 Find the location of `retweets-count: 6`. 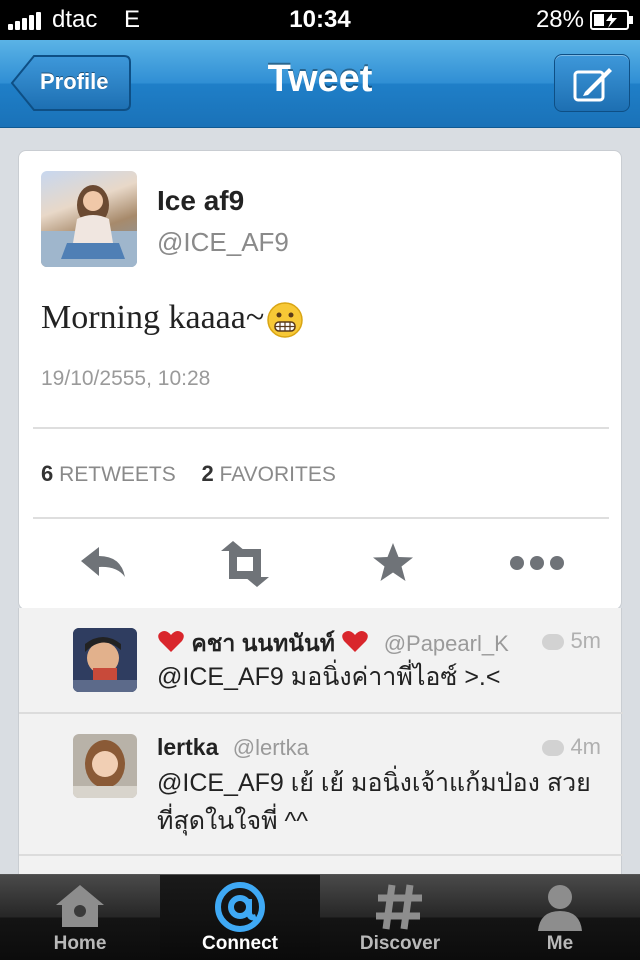

retweets-count: 6 is located at coordinates (47, 473).